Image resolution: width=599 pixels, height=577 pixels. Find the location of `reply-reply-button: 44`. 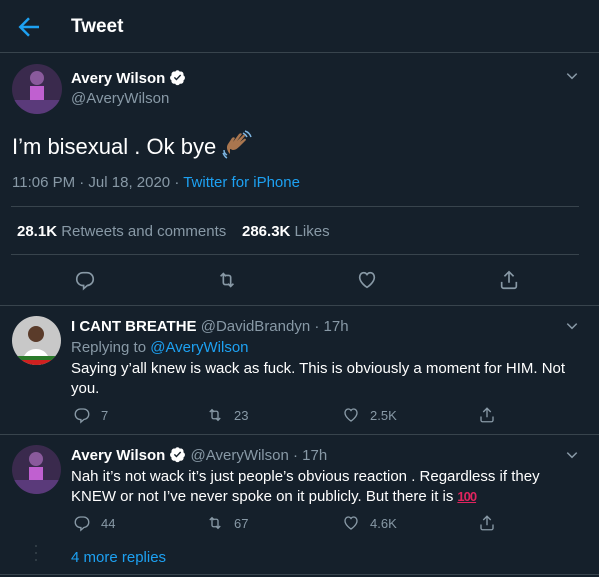

reply-reply-button: 44 is located at coordinates (94, 523).